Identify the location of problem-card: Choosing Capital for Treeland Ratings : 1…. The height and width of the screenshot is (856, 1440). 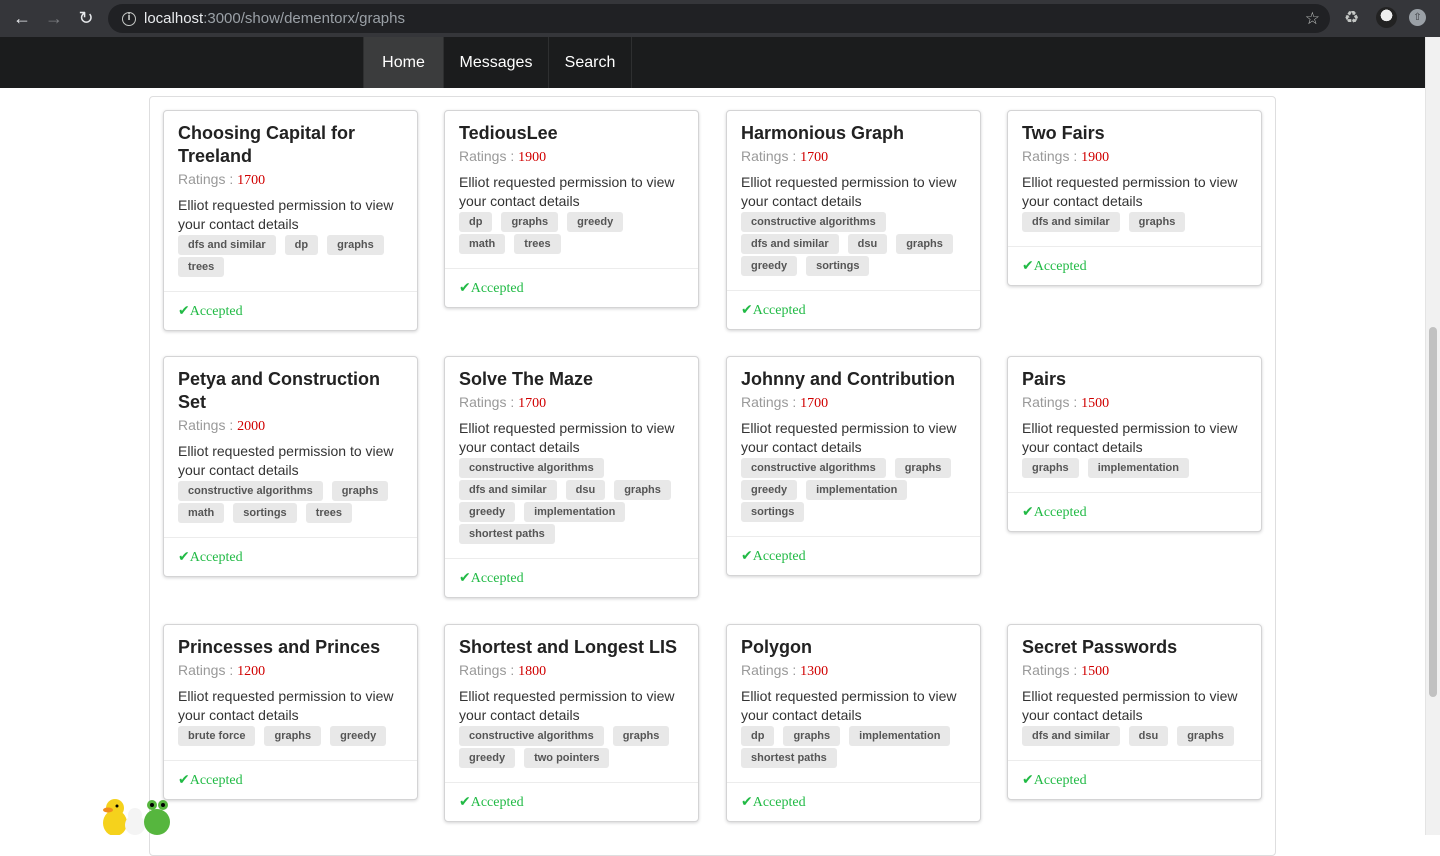
(290, 220).